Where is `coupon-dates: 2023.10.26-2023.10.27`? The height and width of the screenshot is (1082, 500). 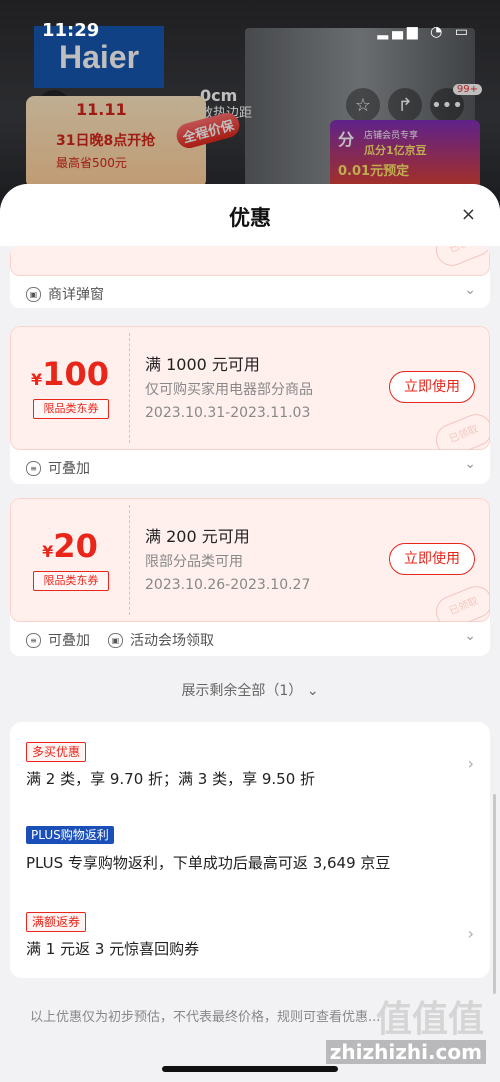 coupon-dates: 2023.10.26-2023.10.27 is located at coordinates (228, 585).